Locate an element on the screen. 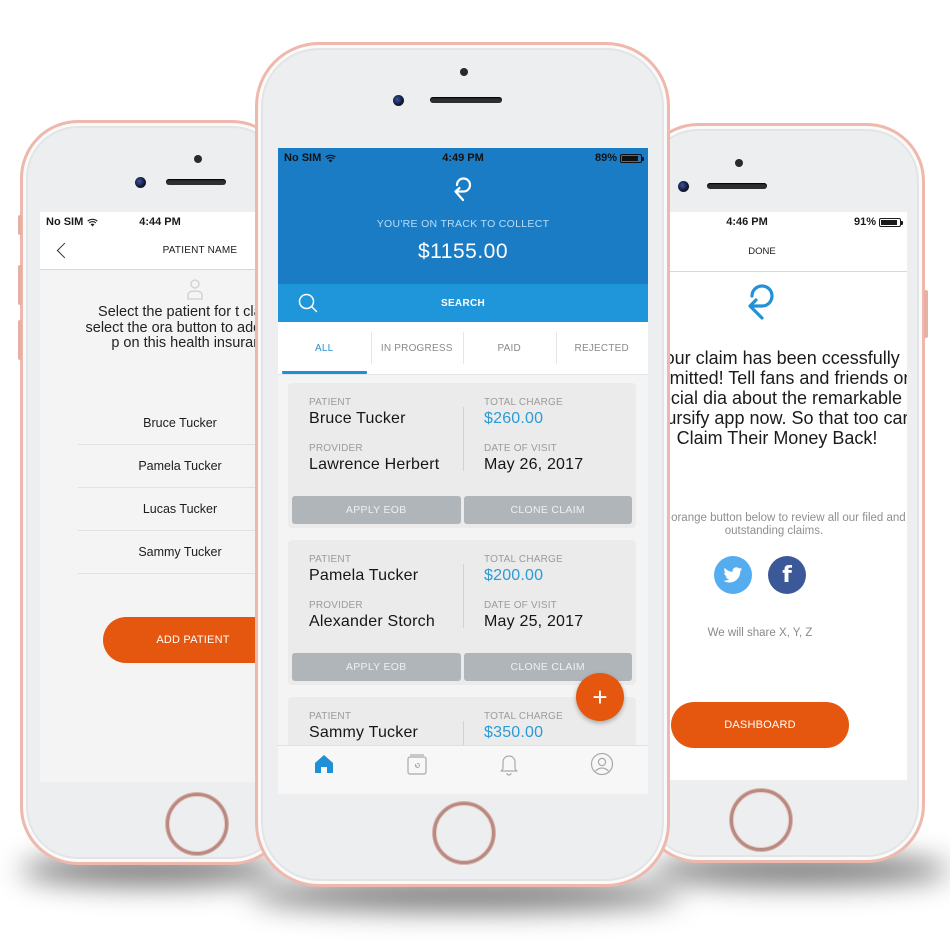  patient-name: Pamela Tucker is located at coordinates (364, 575).